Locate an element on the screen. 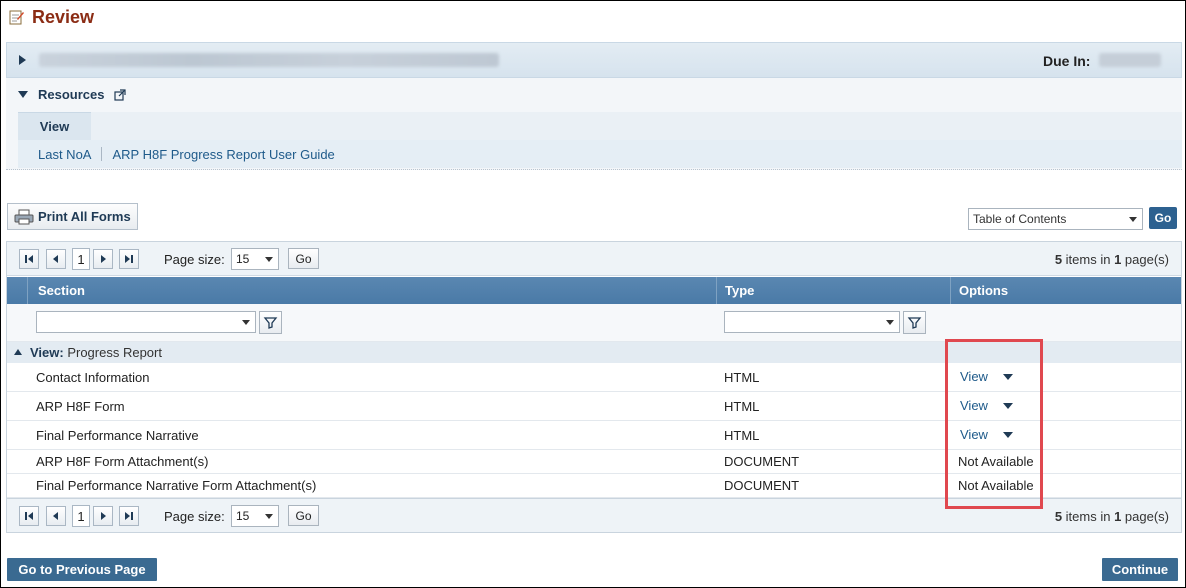 The height and width of the screenshot is (588, 1186). expand-arrow-icon is located at coordinates (22, 60).